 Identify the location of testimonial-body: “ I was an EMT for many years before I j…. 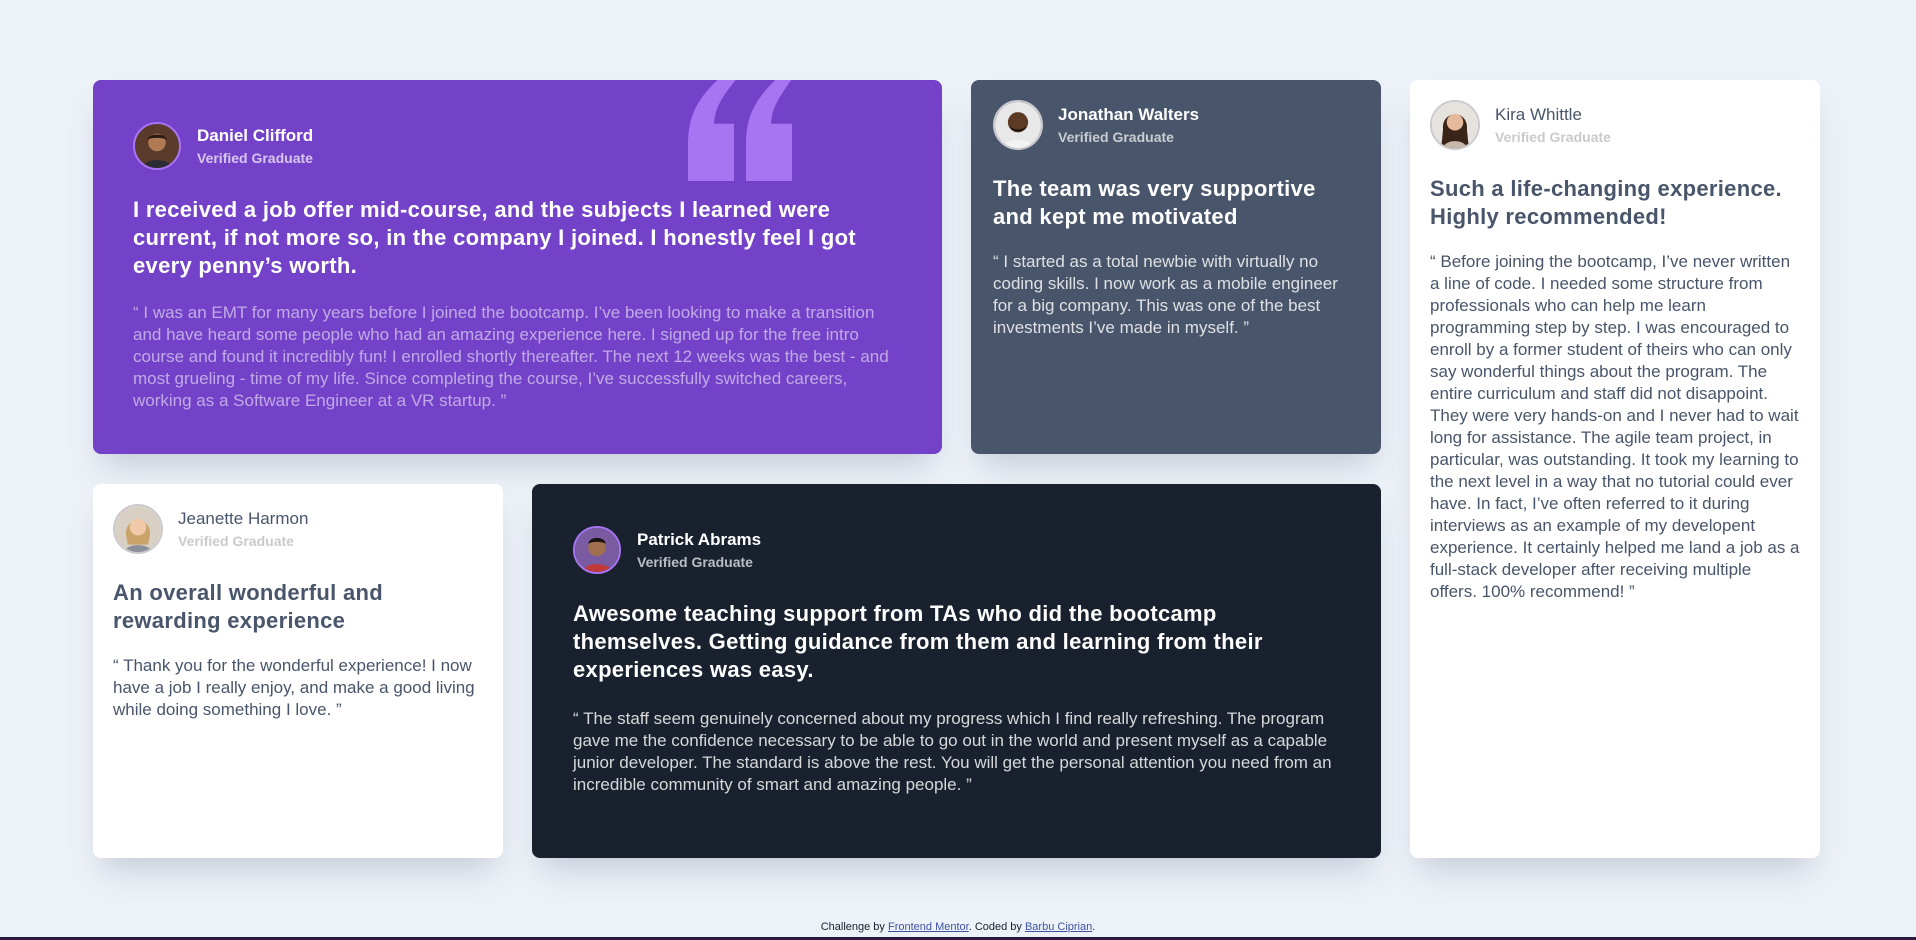
(511, 356).